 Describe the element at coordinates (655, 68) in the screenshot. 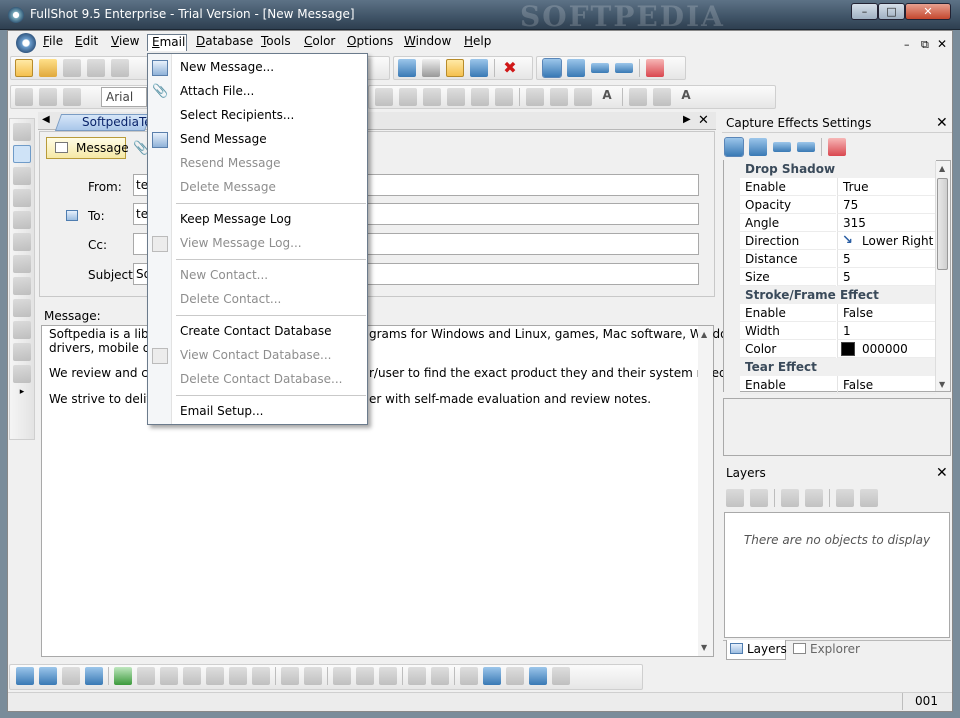

I see `effects-settings-icon` at that location.